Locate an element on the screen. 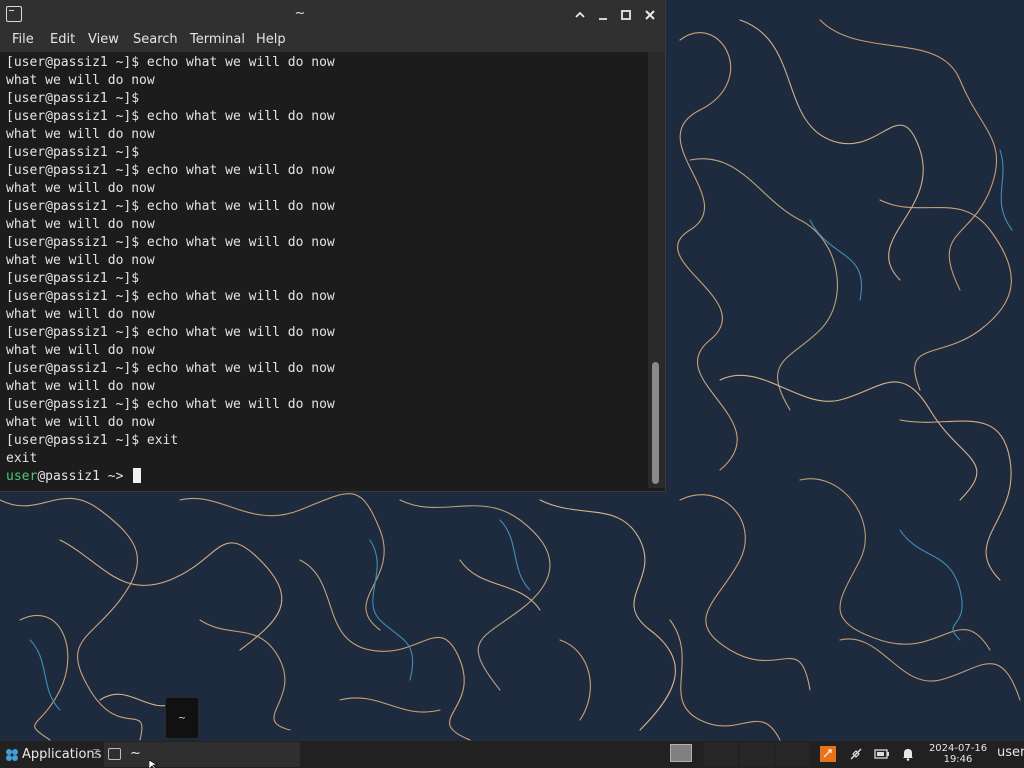  terminal-icon is located at coordinates (114, 754).